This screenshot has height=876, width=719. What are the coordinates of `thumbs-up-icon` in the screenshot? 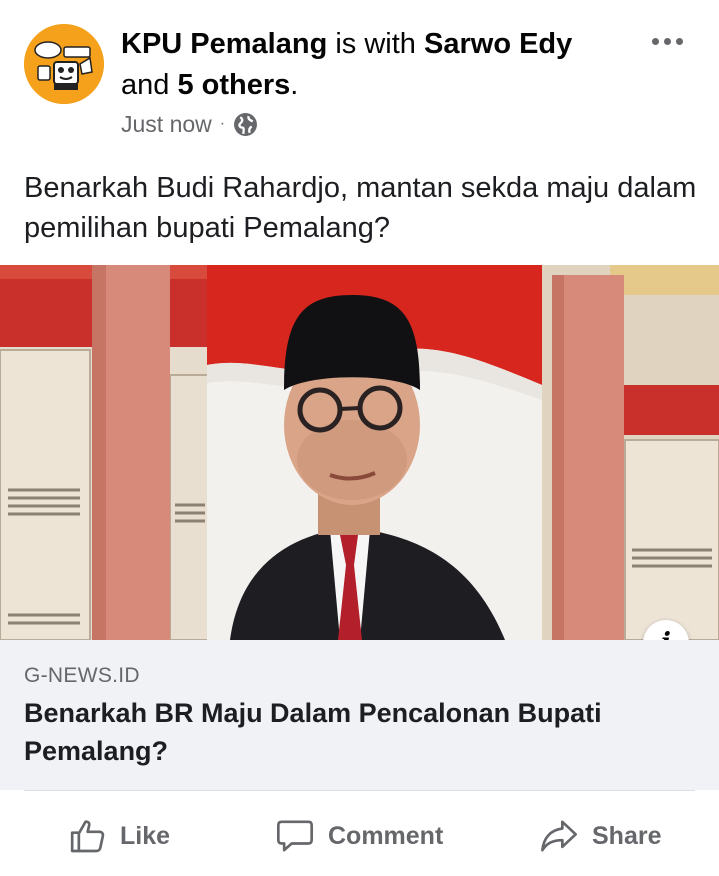 It's located at (87, 836).